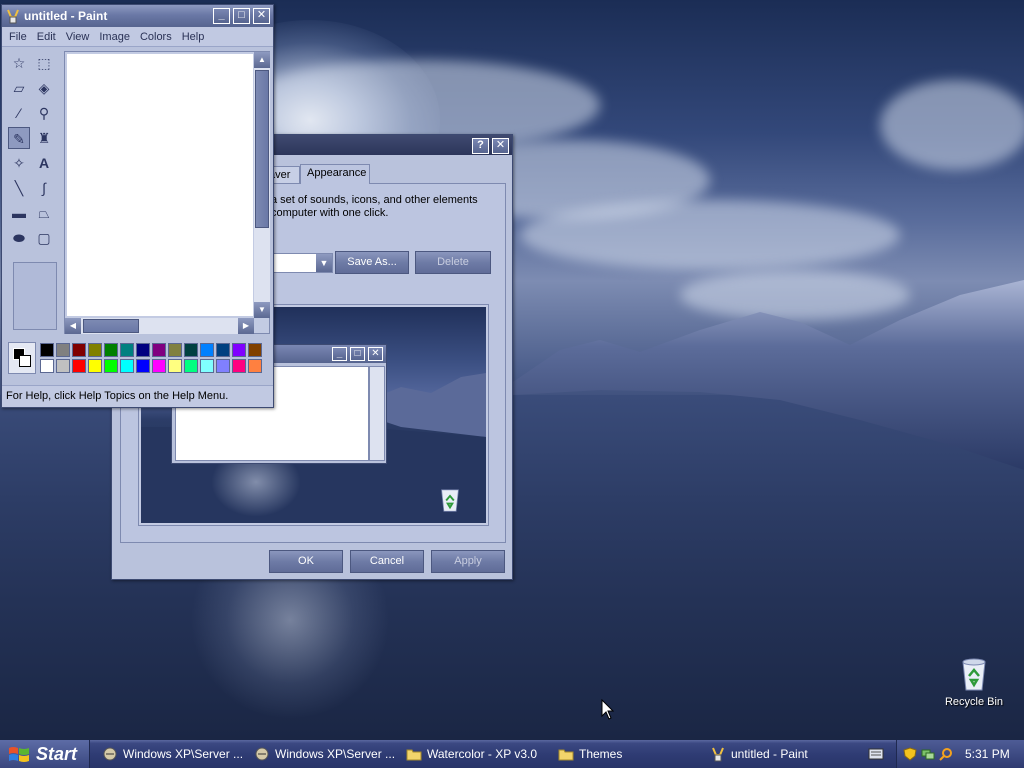  What do you see at coordinates (44, 138) in the screenshot?
I see `brush-icon: ♜` at bounding box center [44, 138].